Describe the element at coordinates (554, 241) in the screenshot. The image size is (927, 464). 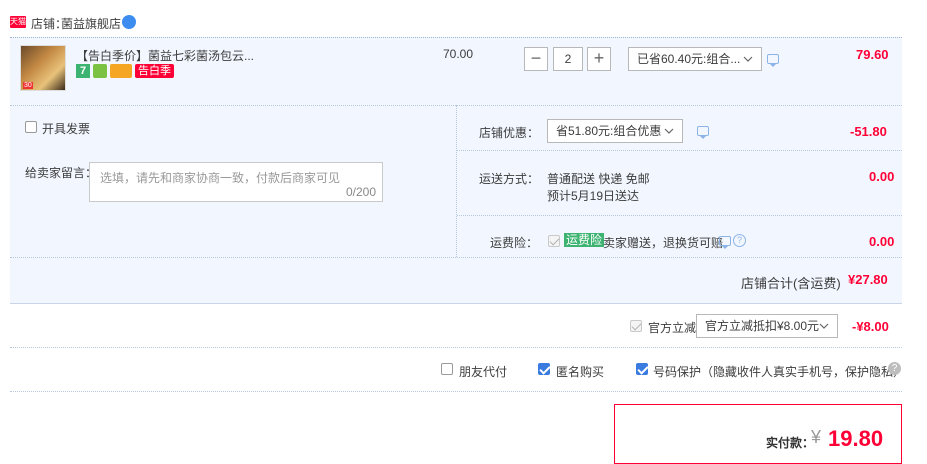
I see `insurance-checkbox` at that location.